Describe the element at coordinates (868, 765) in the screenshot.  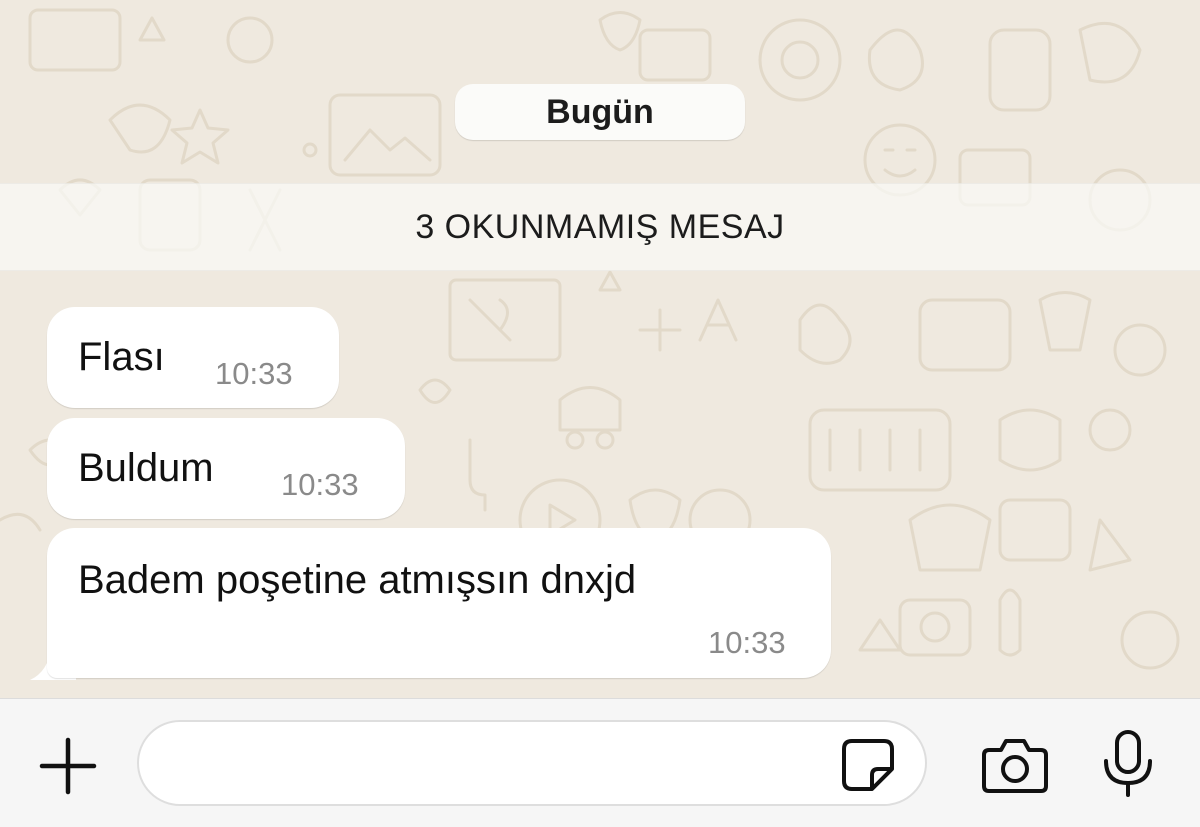
I see `sticker-icon` at that location.